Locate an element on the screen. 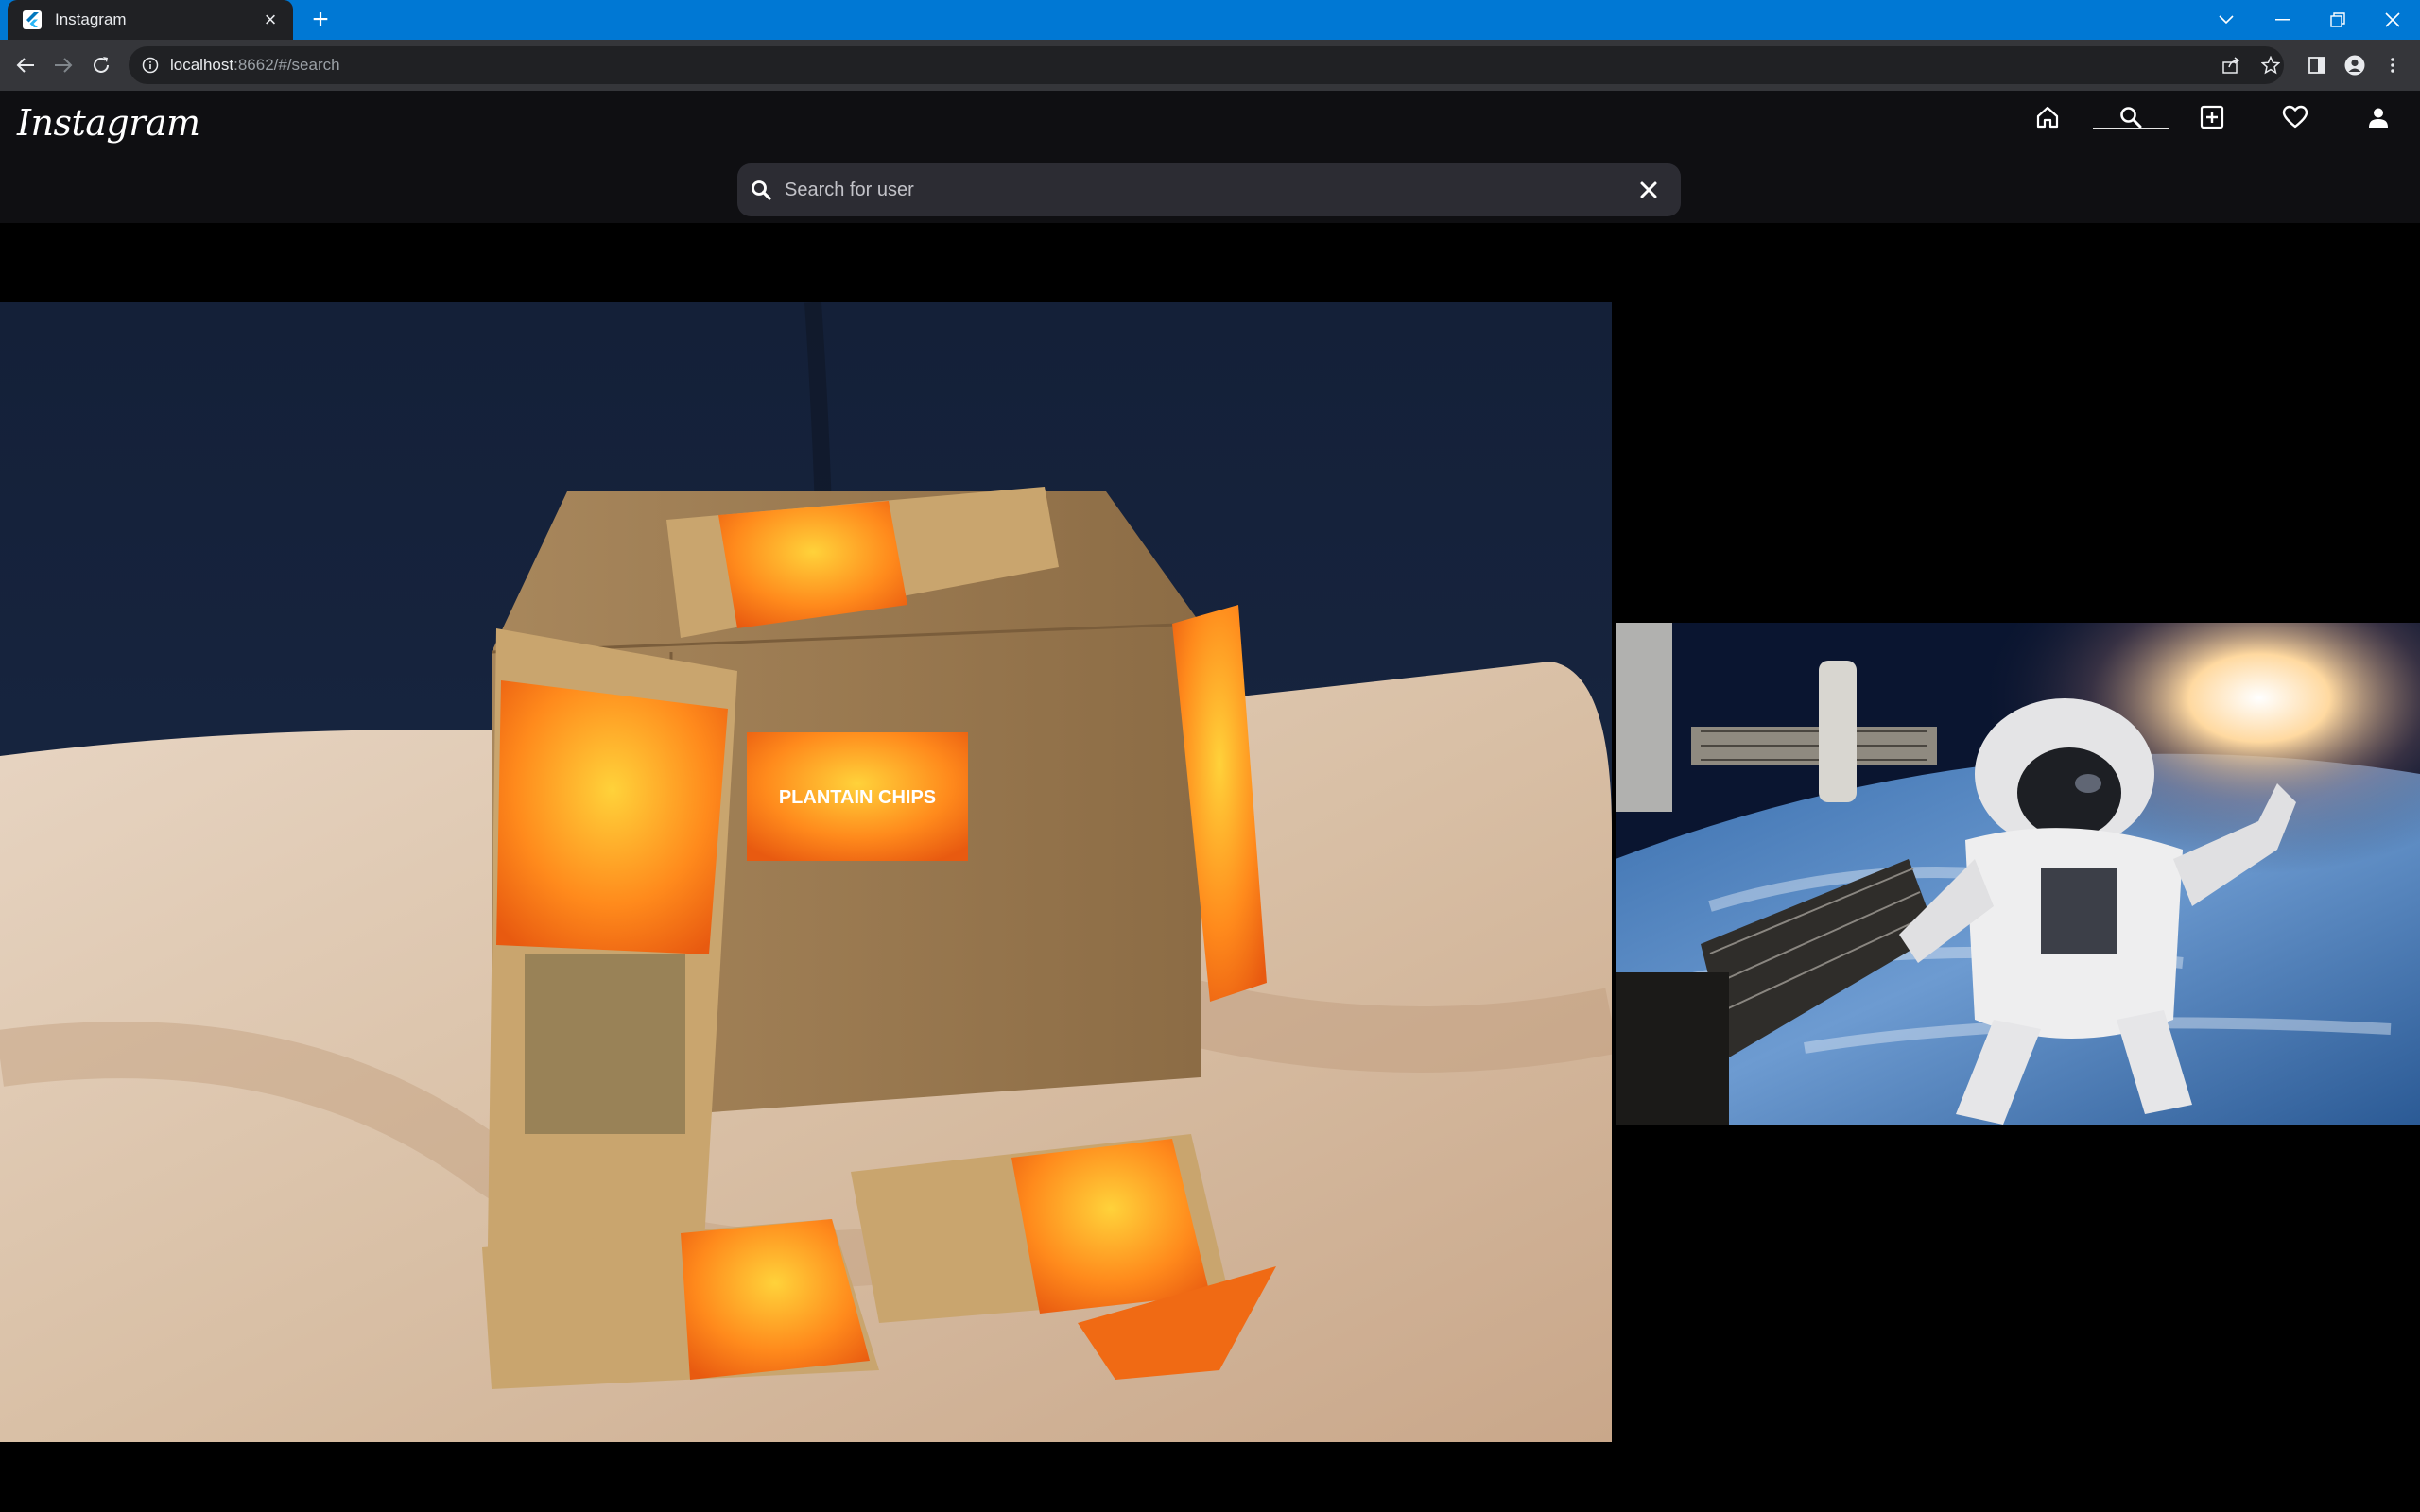 The image size is (2420, 1512). browser-toolbar: localhost:8662/#/search is located at coordinates (1210, 65).